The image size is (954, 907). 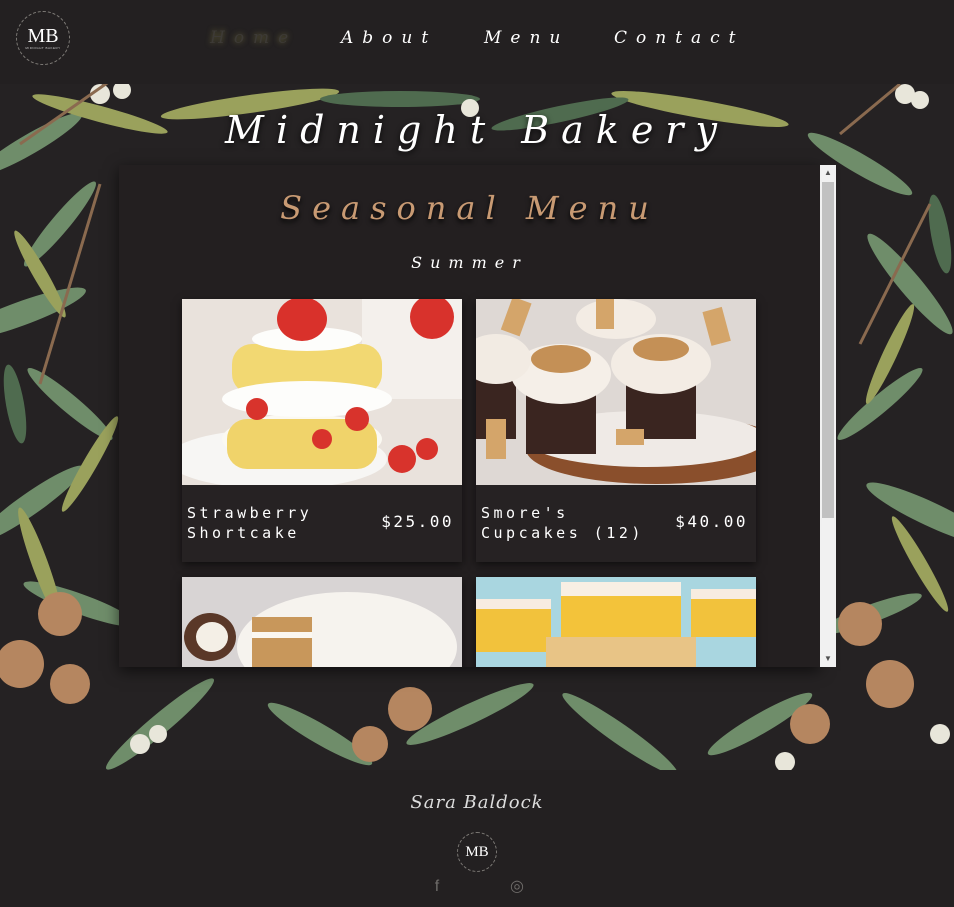 I want to click on item-name: Smore's Cupcakes (12), so click(x=562, y=523).